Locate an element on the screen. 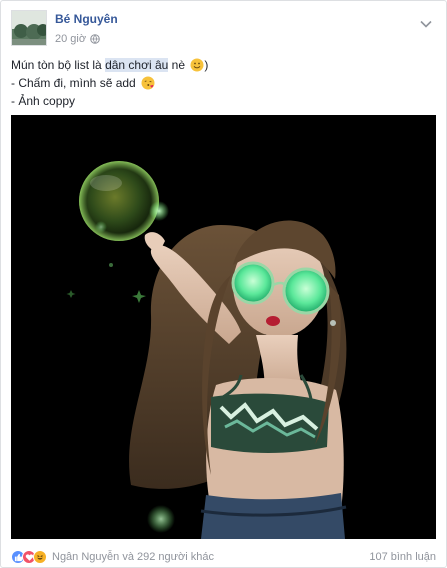 The height and width of the screenshot is (568, 447). post-text-line-2: - Chấm đi, mình sẽ add is located at coordinates (221, 83).